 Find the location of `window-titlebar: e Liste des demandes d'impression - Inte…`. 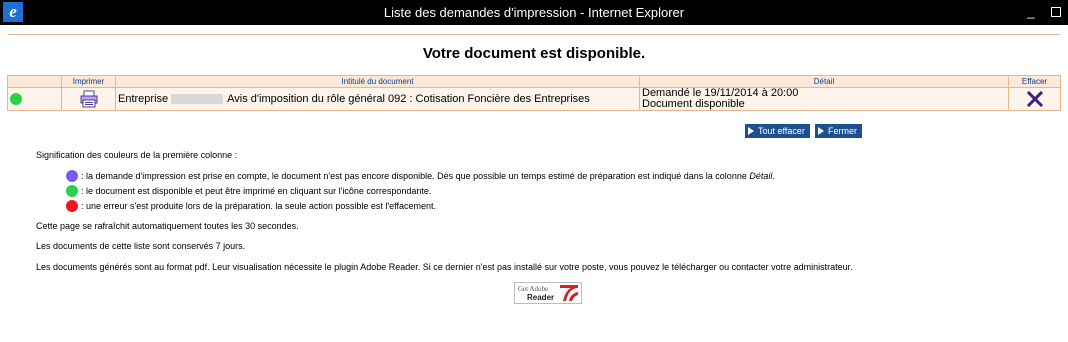

window-titlebar: e Liste des demandes d'impression - Inte… is located at coordinates (534, 12).